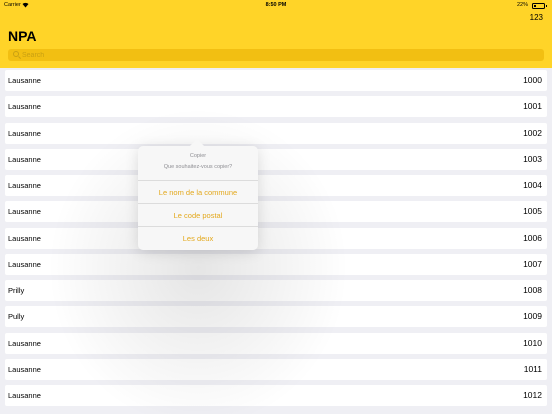 This screenshot has height=414, width=552. I want to click on table-row: Lausanne 1005, so click(276, 212).